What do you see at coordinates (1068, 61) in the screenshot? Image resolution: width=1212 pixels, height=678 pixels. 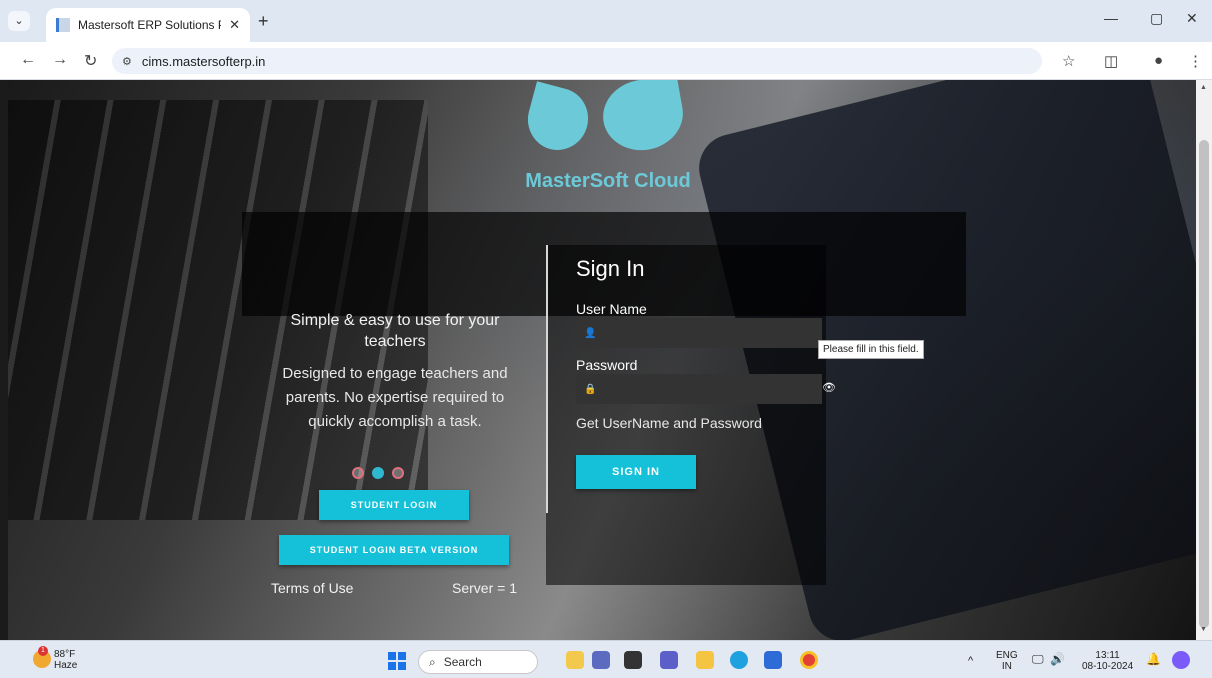 I see `bookmark-star-icon: ☆` at bounding box center [1068, 61].